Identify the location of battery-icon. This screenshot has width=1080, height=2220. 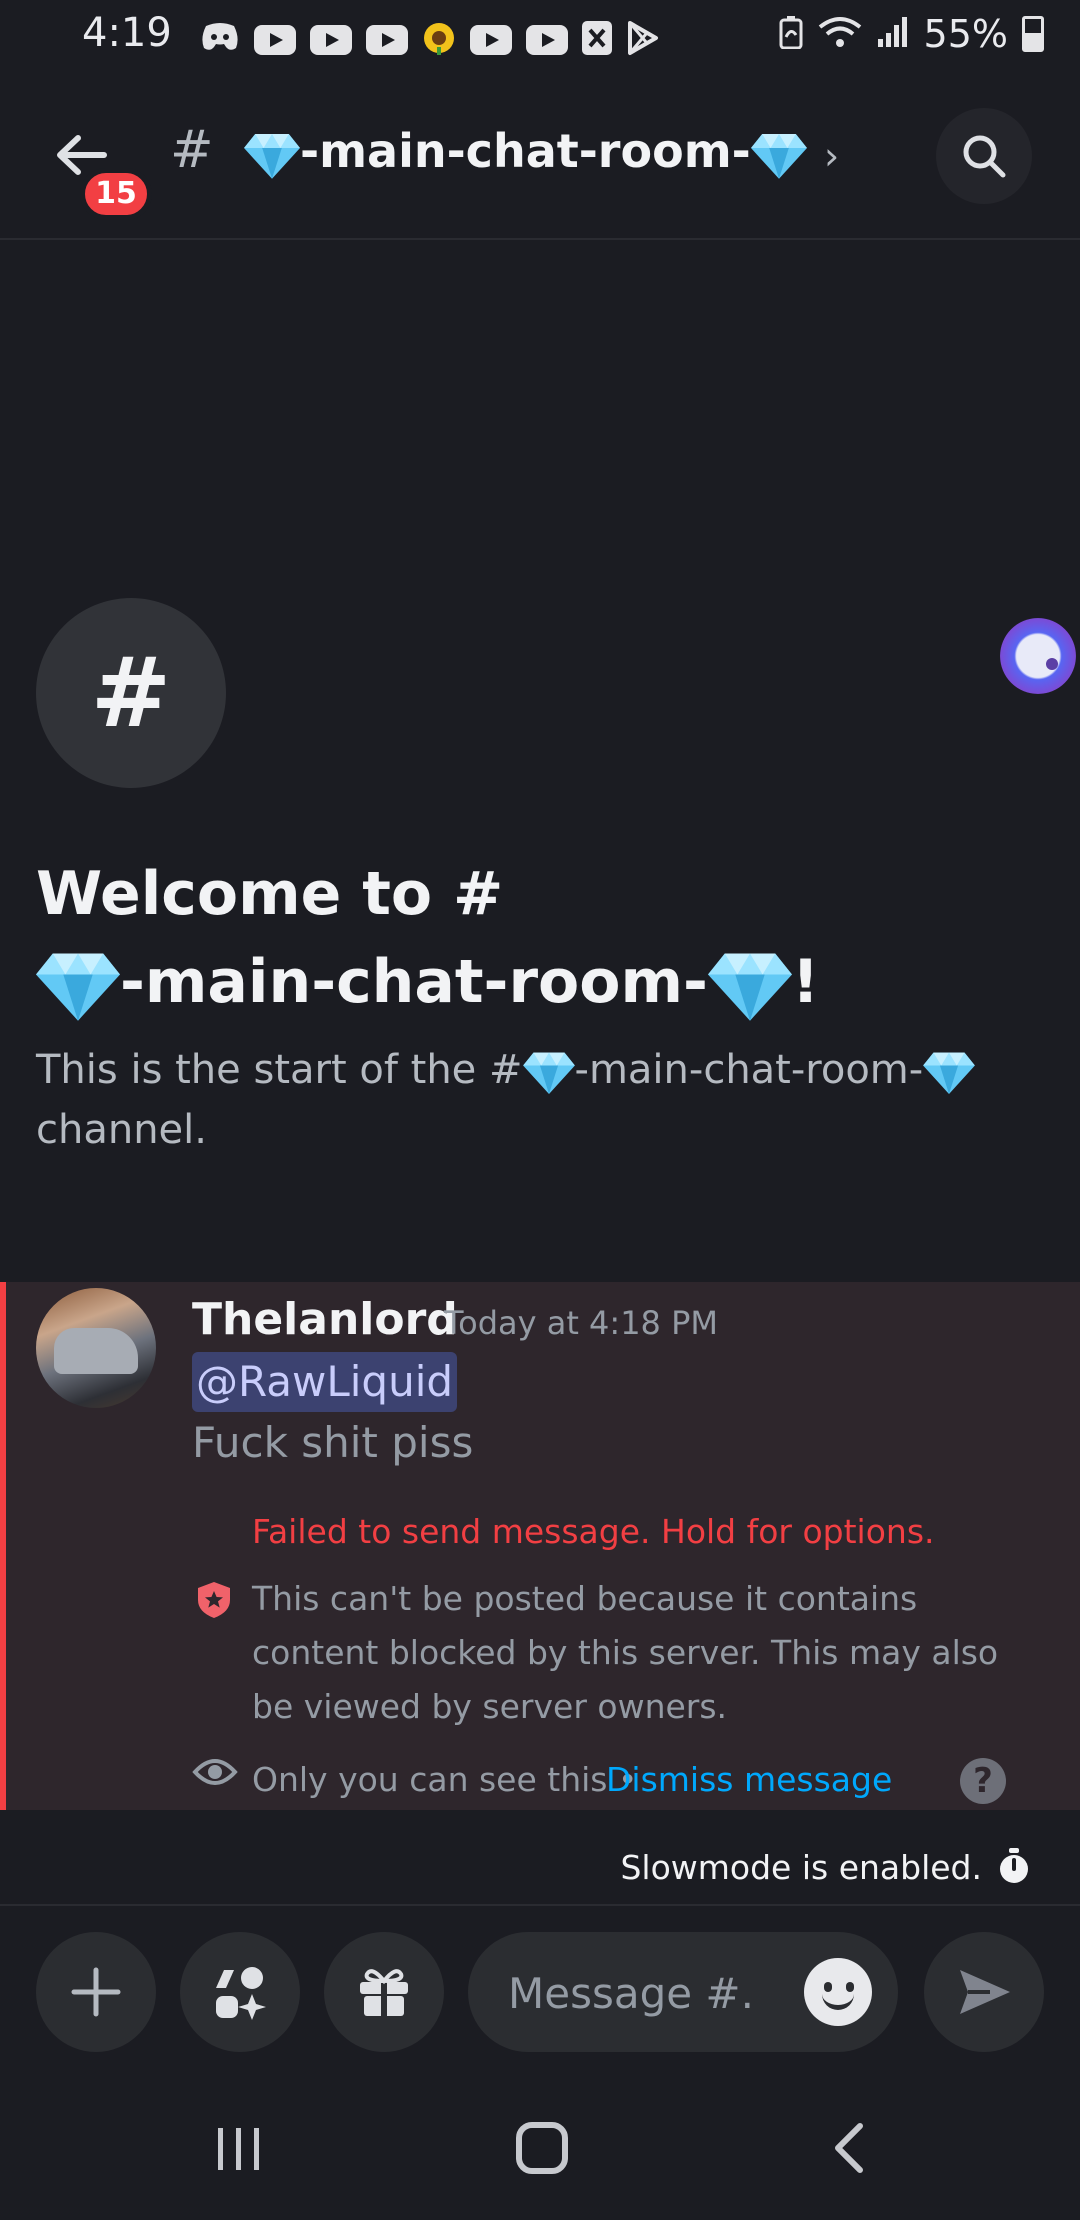
(1033, 34).